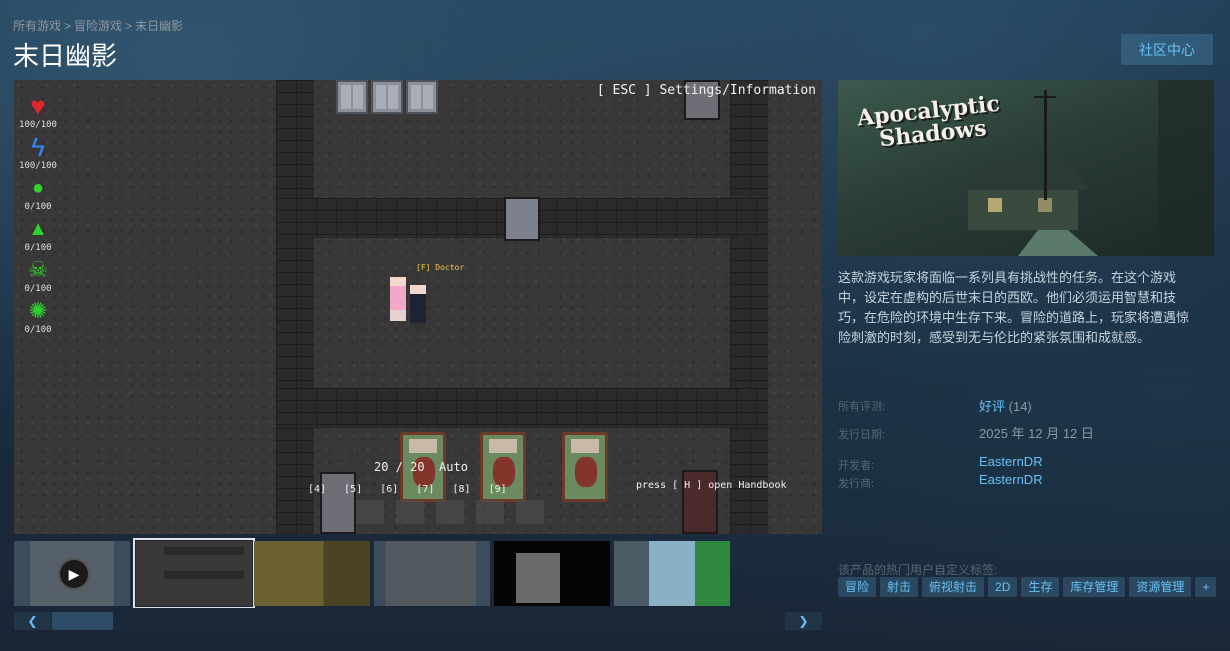 The height and width of the screenshot is (651, 1230). What do you see at coordinates (992, 406) in the screenshot?
I see `reviews-rating: 好评` at bounding box center [992, 406].